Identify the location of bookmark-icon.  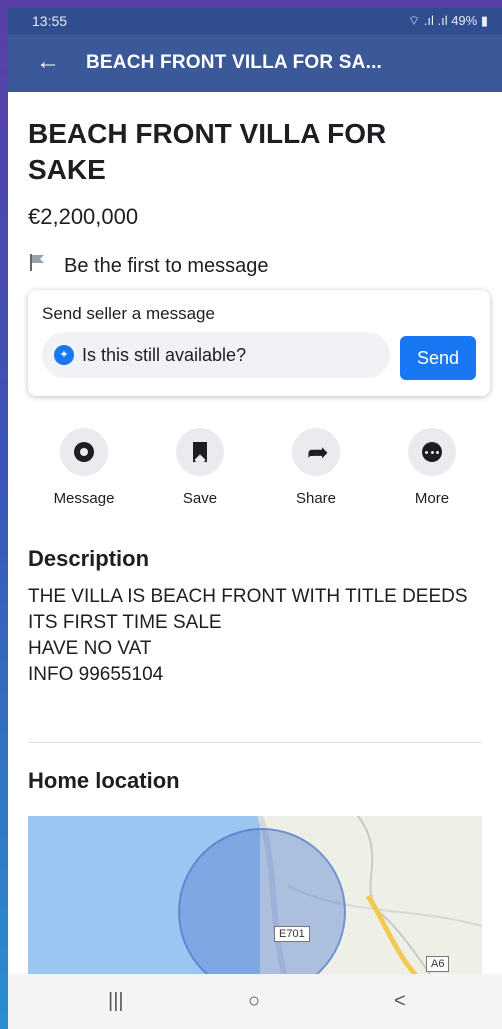
(200, 452).